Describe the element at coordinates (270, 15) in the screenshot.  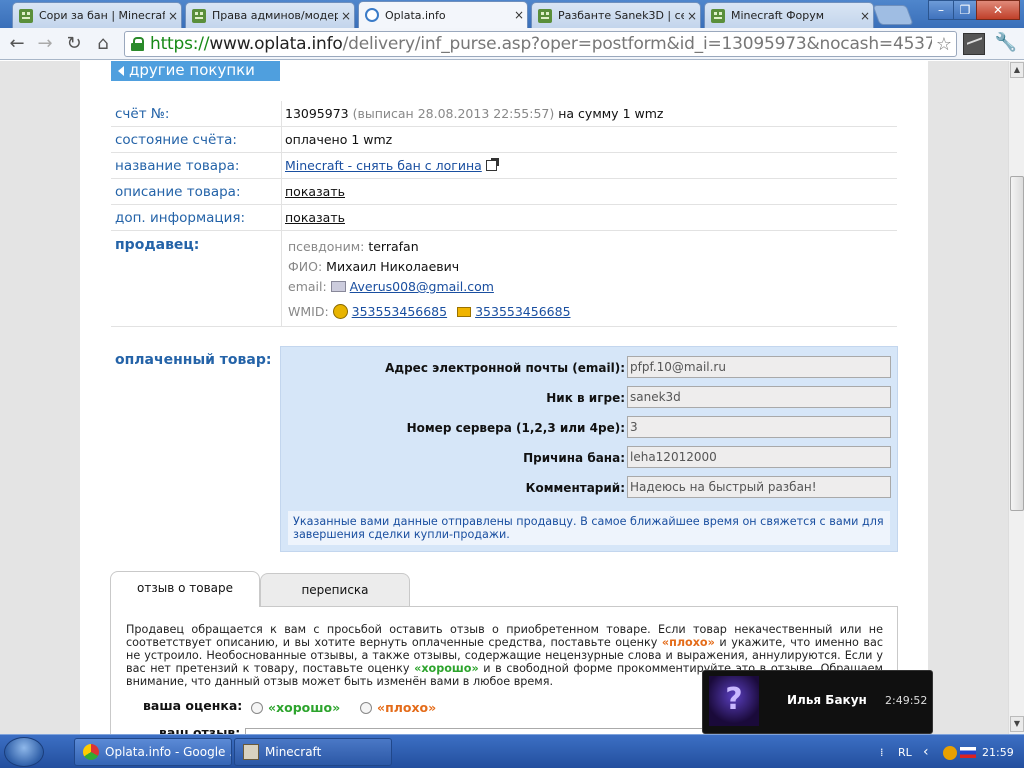
I see `browser-tab-2: Права админов/модеро ×` at that location.